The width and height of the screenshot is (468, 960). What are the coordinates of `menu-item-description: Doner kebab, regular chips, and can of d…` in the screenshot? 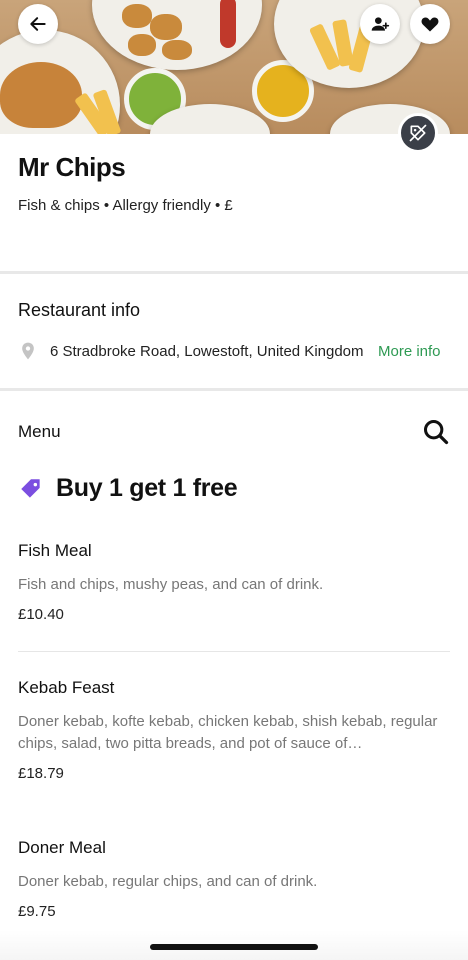 It's located at (168, 881).